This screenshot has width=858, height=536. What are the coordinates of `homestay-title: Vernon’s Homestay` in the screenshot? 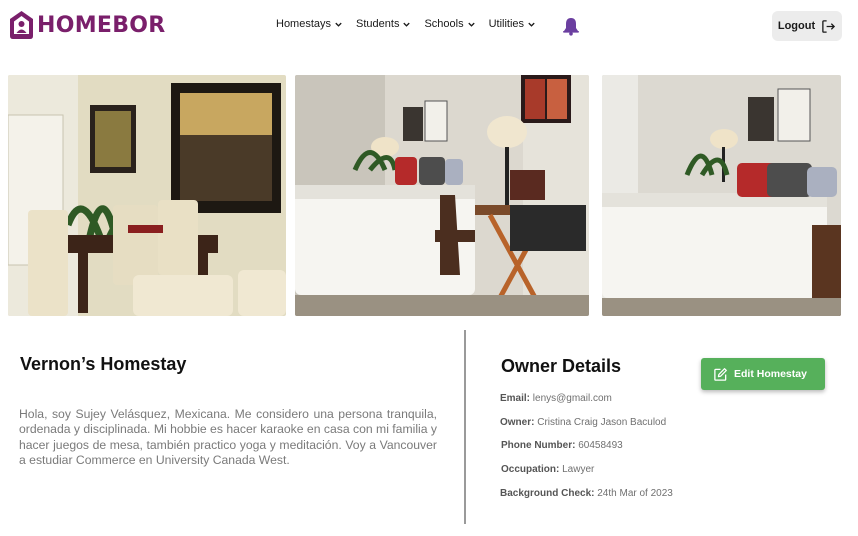 It's located at (103, 364).